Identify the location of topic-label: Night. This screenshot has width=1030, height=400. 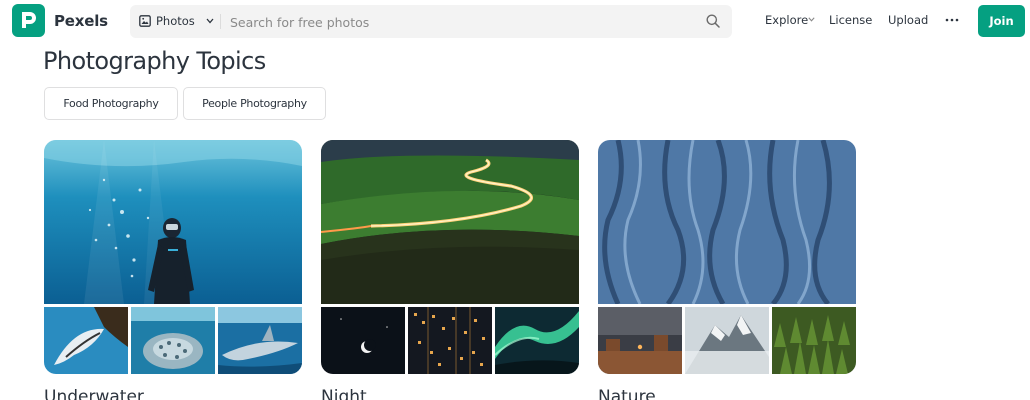
(344, 393).